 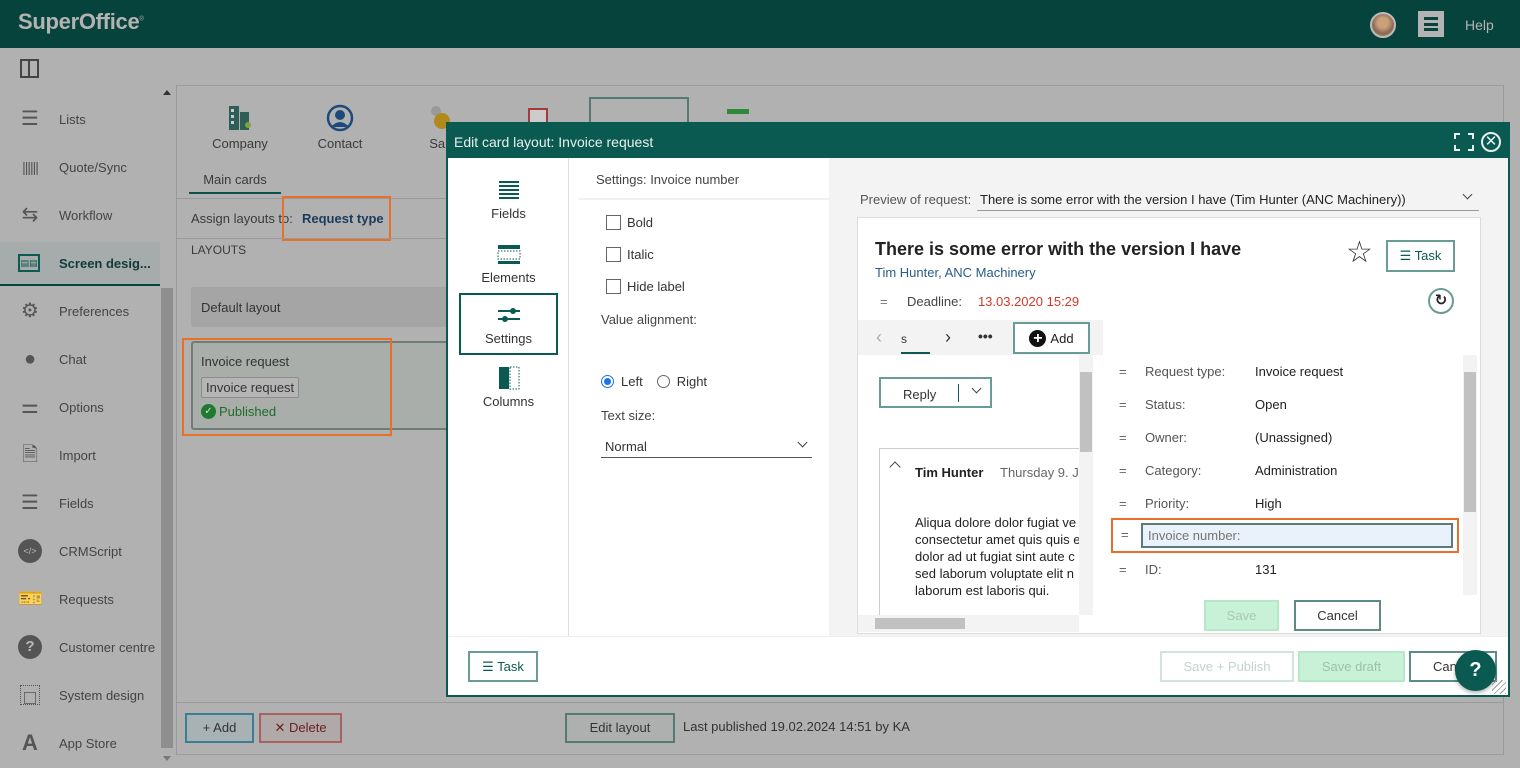 I want to click on sidebar-item-chat: ● Chat, so click(x=80, y=359).